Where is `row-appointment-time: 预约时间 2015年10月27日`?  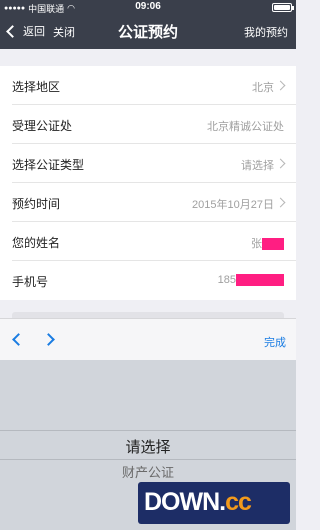
row-appointment-time: 预约时间 2015年10月27日 is located at coordinates (154, 202).